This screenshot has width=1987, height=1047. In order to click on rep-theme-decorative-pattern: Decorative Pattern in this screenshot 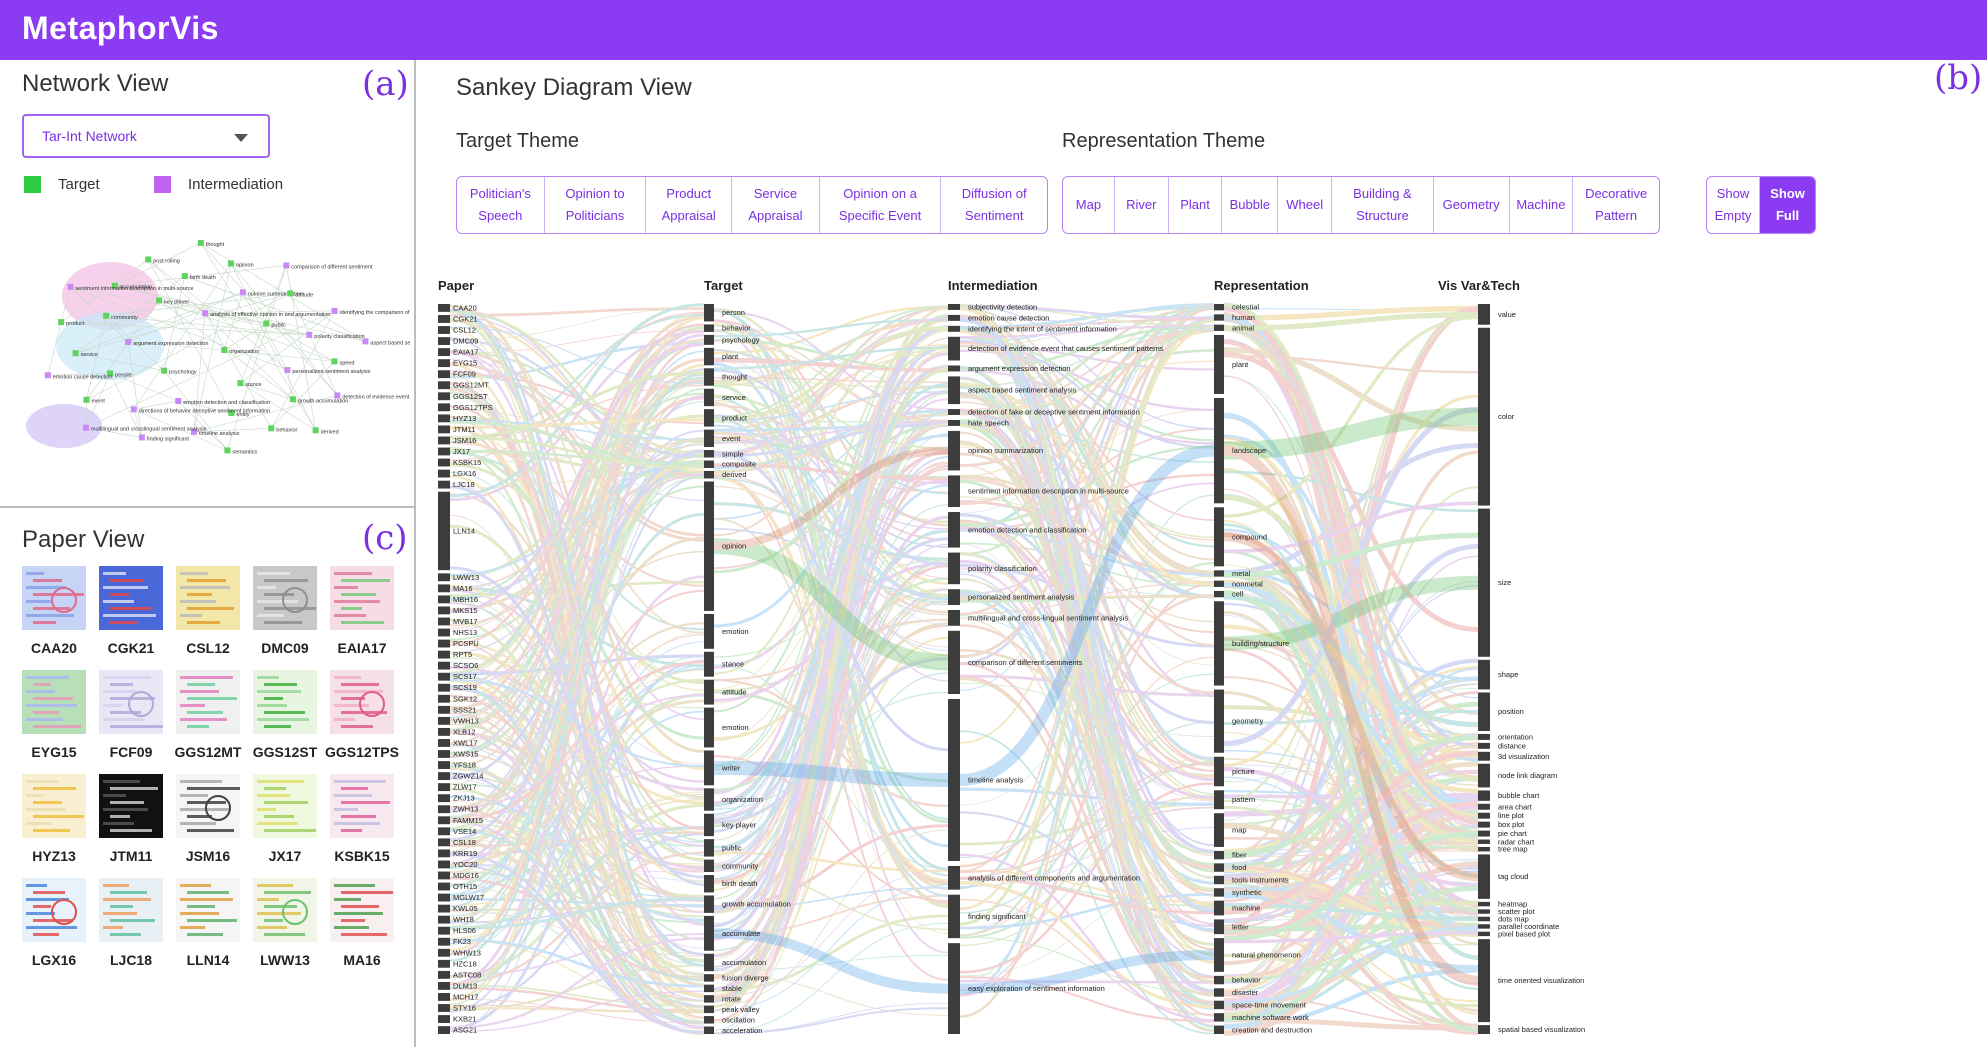, I will do `click(1616, 205)`.